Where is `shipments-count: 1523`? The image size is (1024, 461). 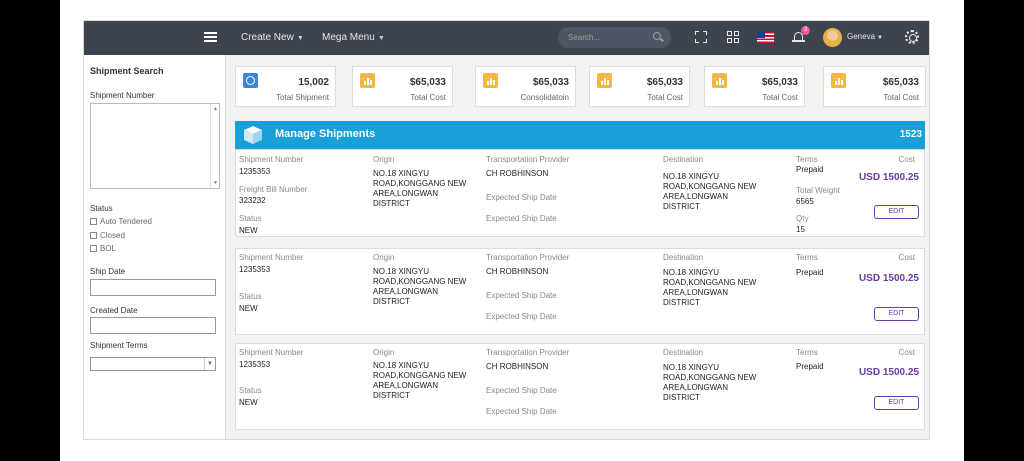
shipments-count: 1523 is located at coordinates (910, 134).